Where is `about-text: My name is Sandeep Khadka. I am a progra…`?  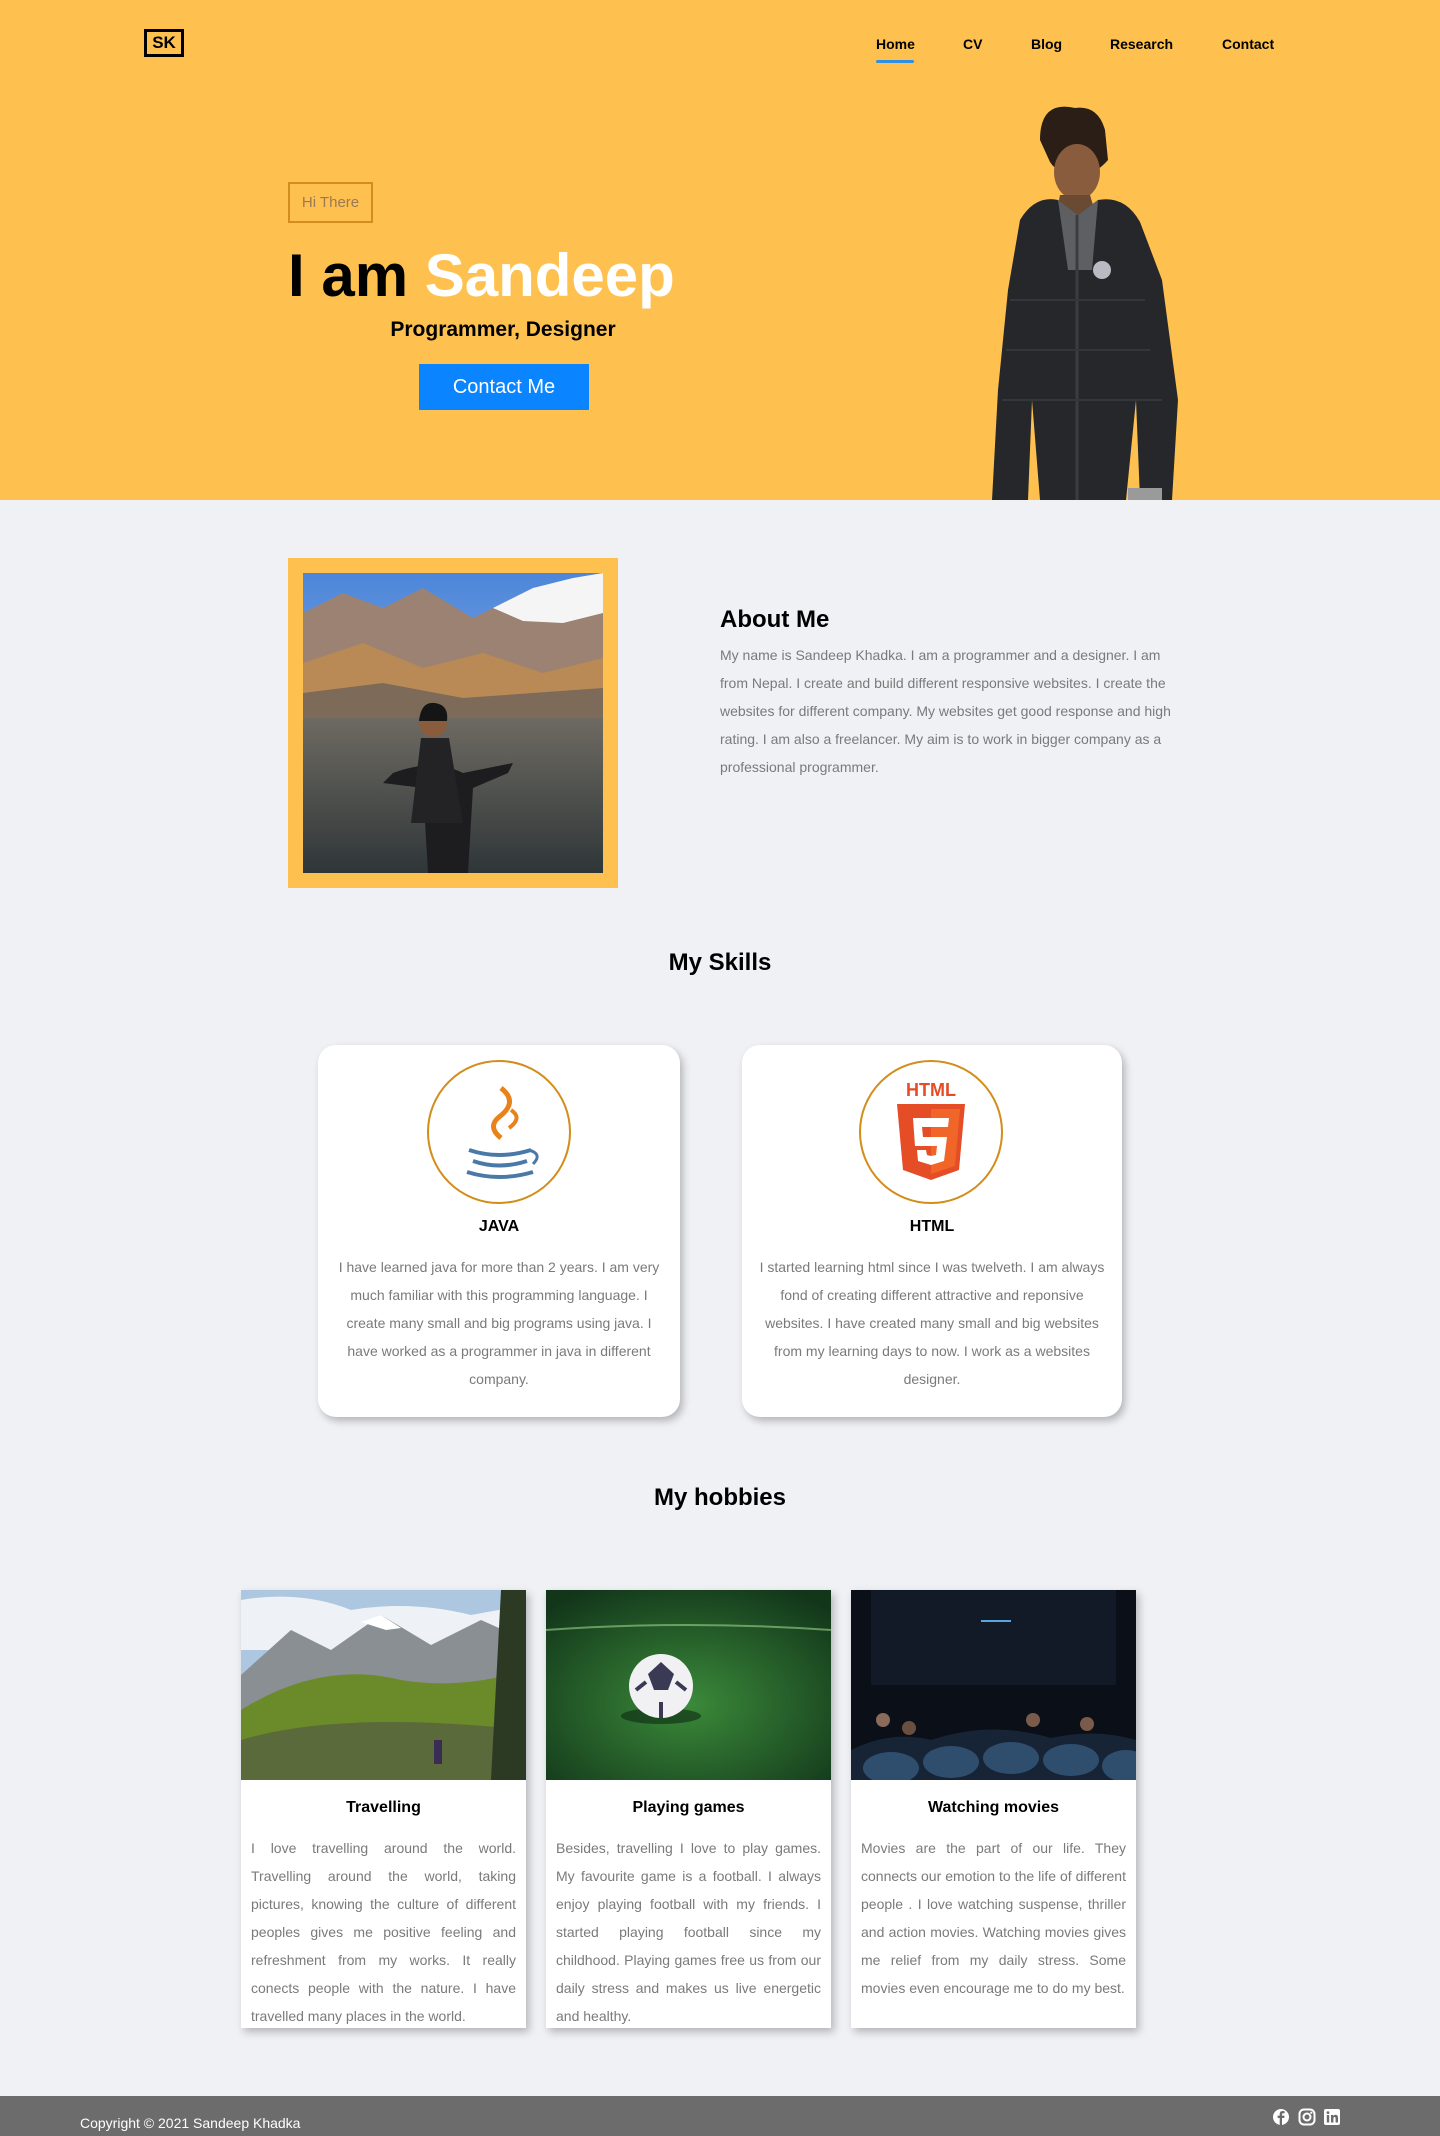 about-text: My name is Sandeep Khadka. I am a progra… is located at coordinates (945, 711).